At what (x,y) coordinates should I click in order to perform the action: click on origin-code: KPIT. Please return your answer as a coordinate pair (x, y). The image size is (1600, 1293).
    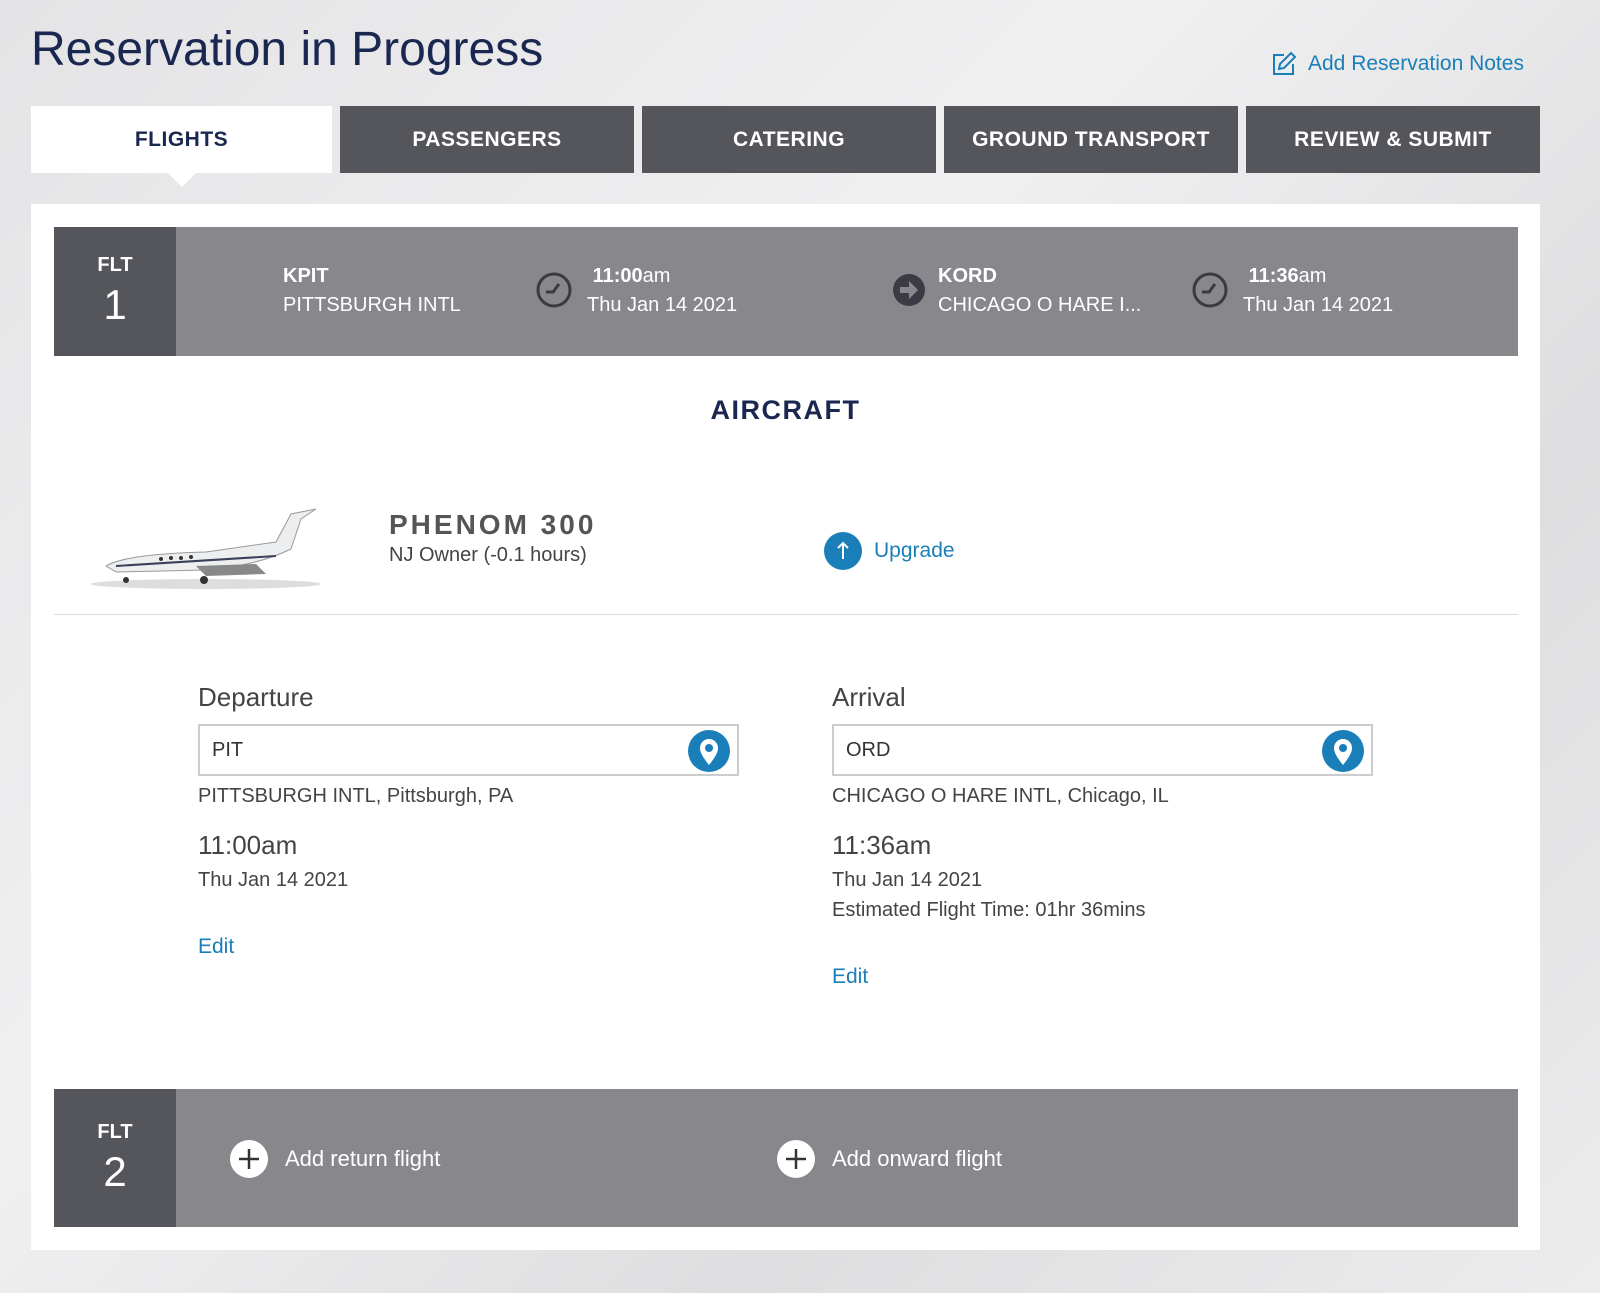
    Looking at the image, I should click on (306, 276).